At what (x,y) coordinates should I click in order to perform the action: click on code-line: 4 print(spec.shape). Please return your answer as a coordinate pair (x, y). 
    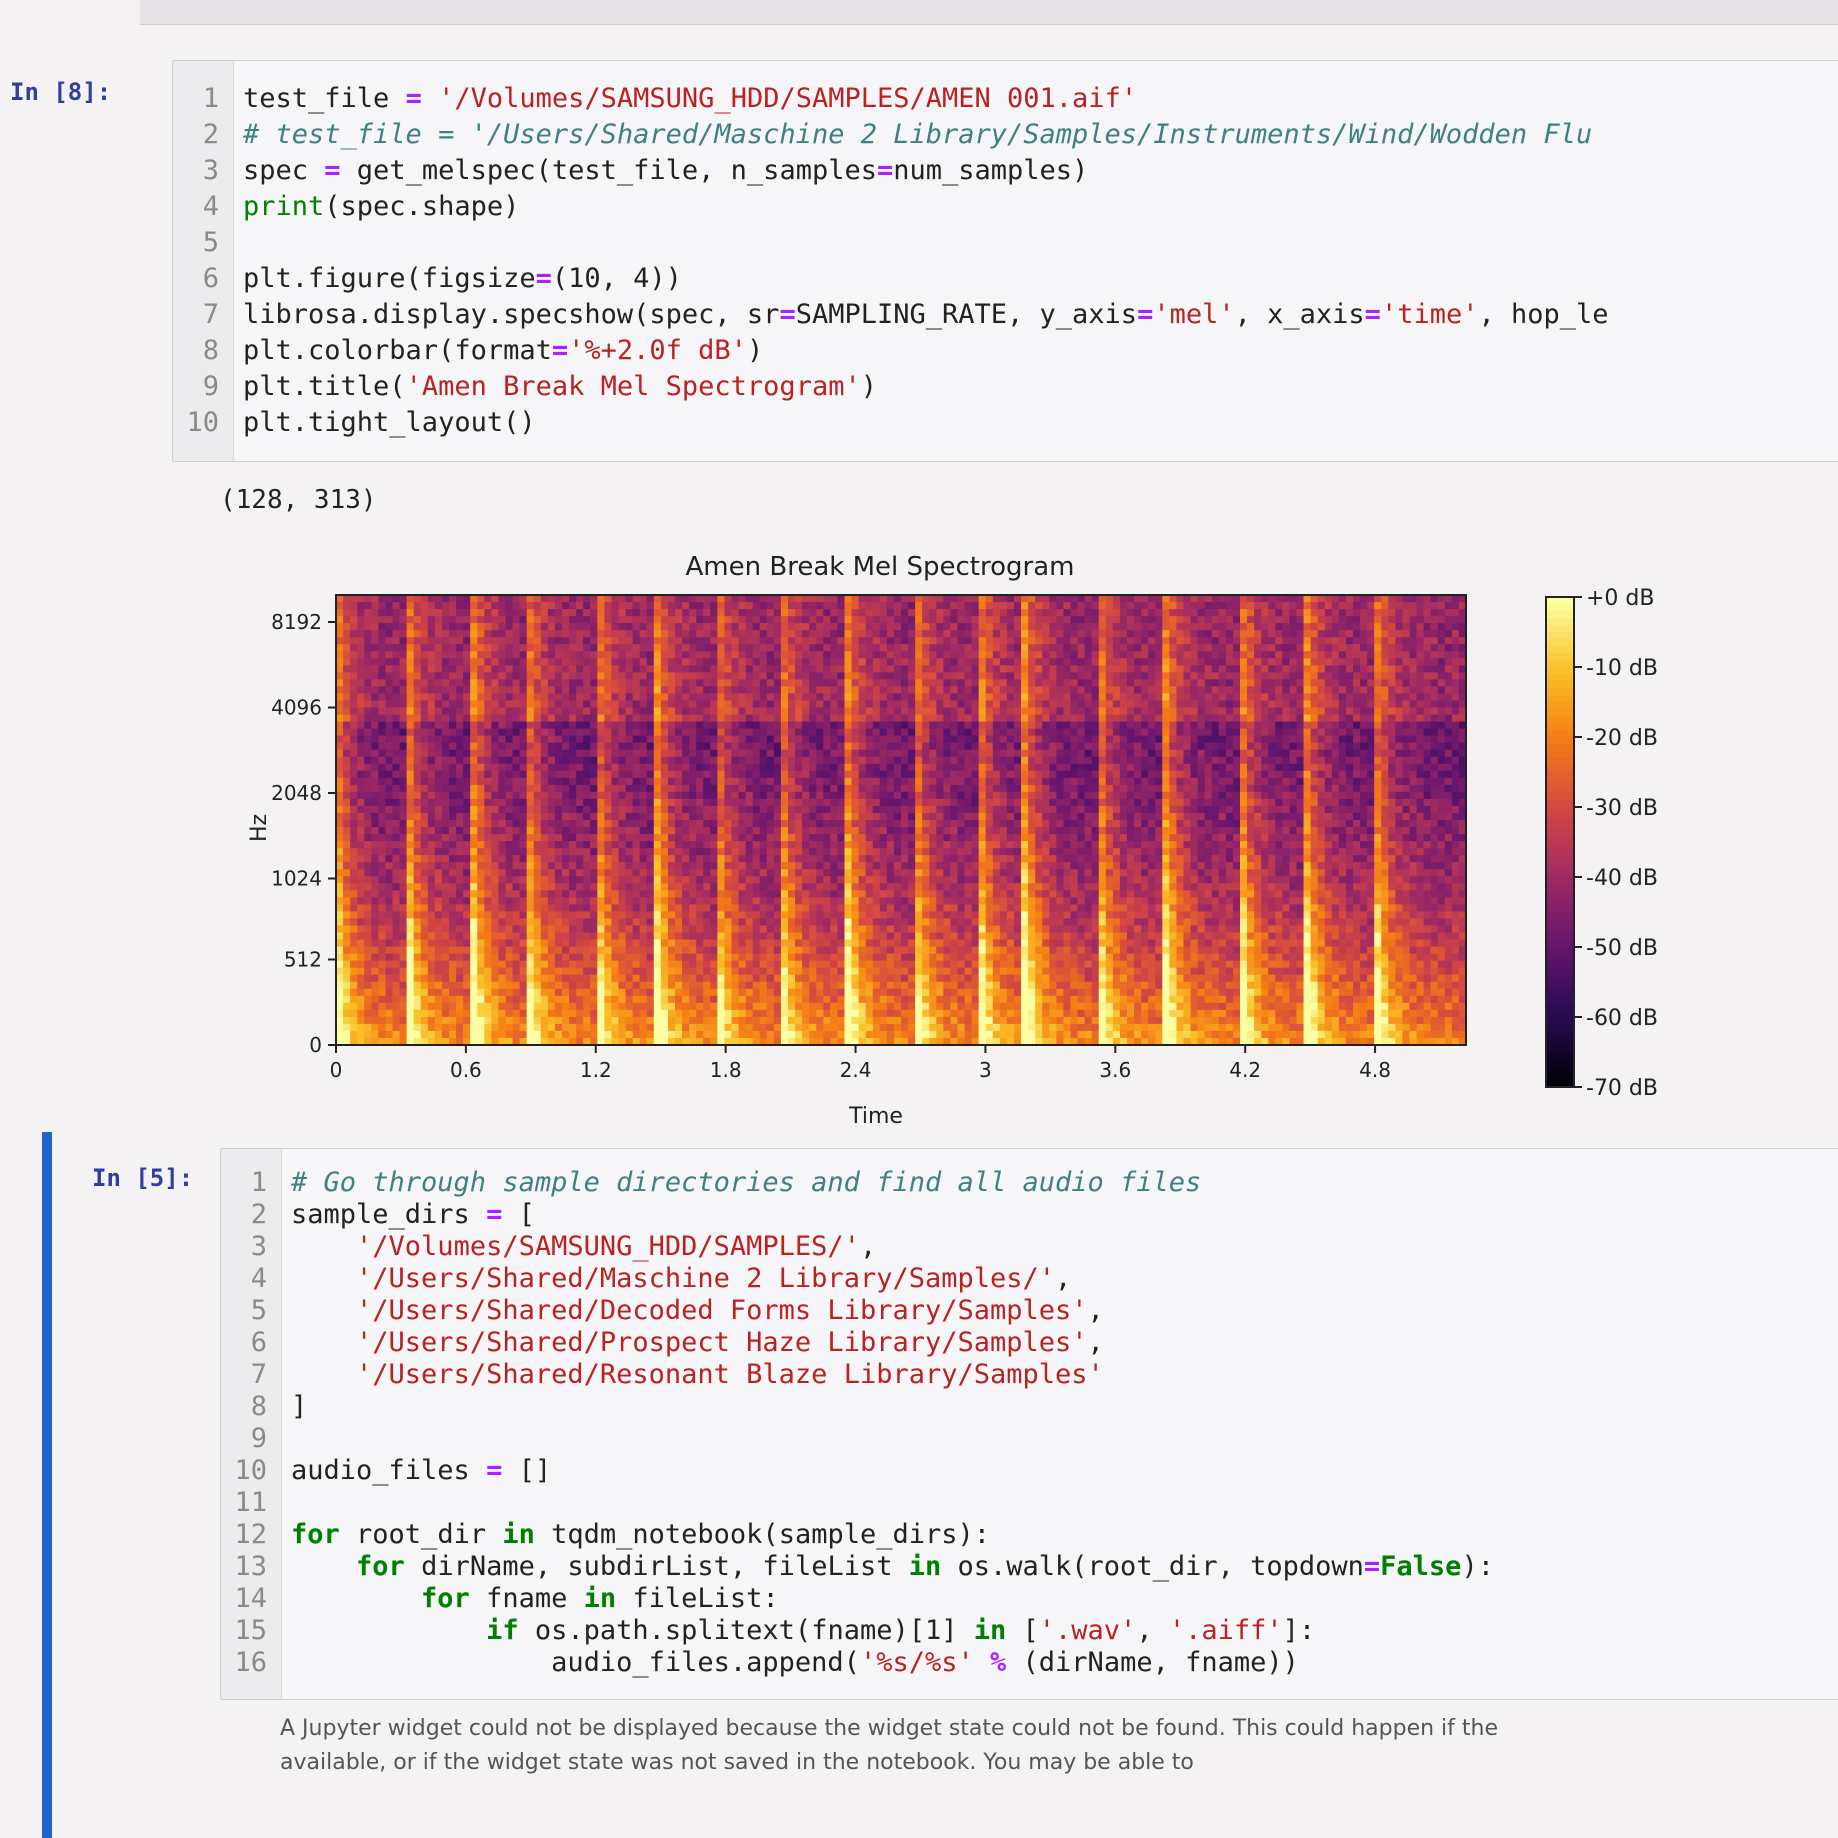
    Looking at the image, I should click on (346, 208).